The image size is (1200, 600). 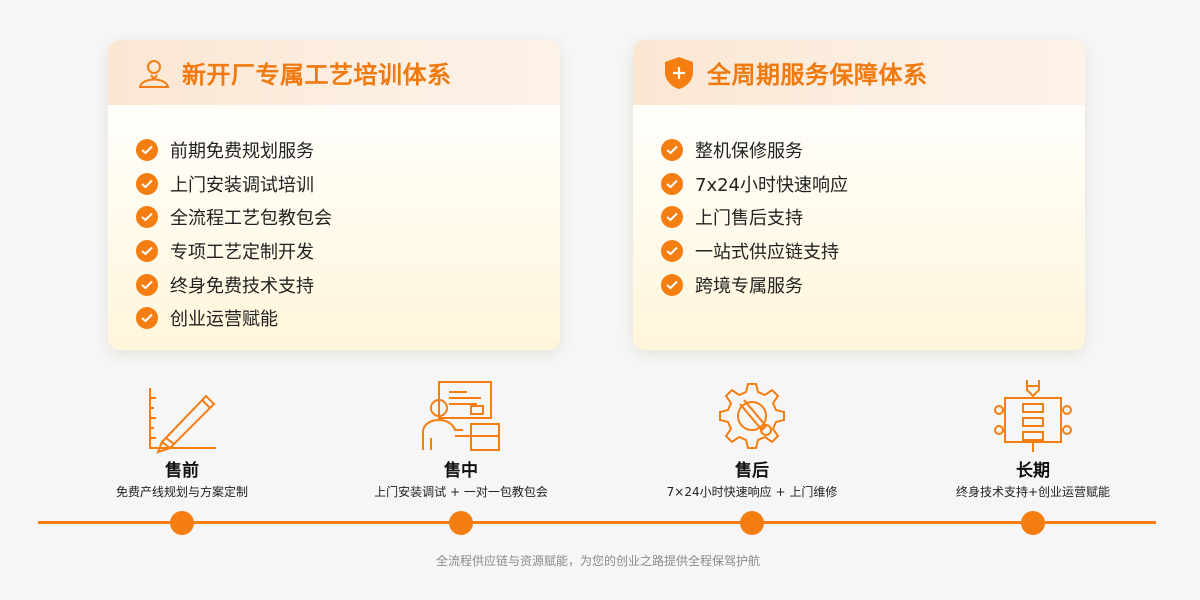 I want to click on list-item-label: 上门售后支持, so click(x=749, y=219).